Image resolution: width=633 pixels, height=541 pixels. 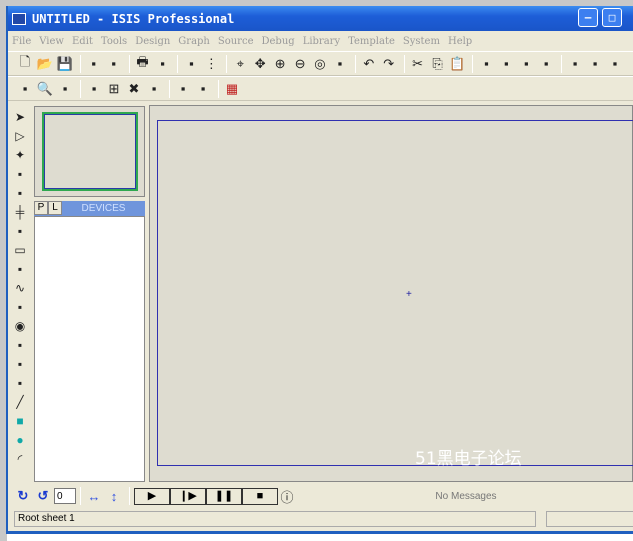 I want to click on pick-device-icon: ▪, so click(x=575, y=64).